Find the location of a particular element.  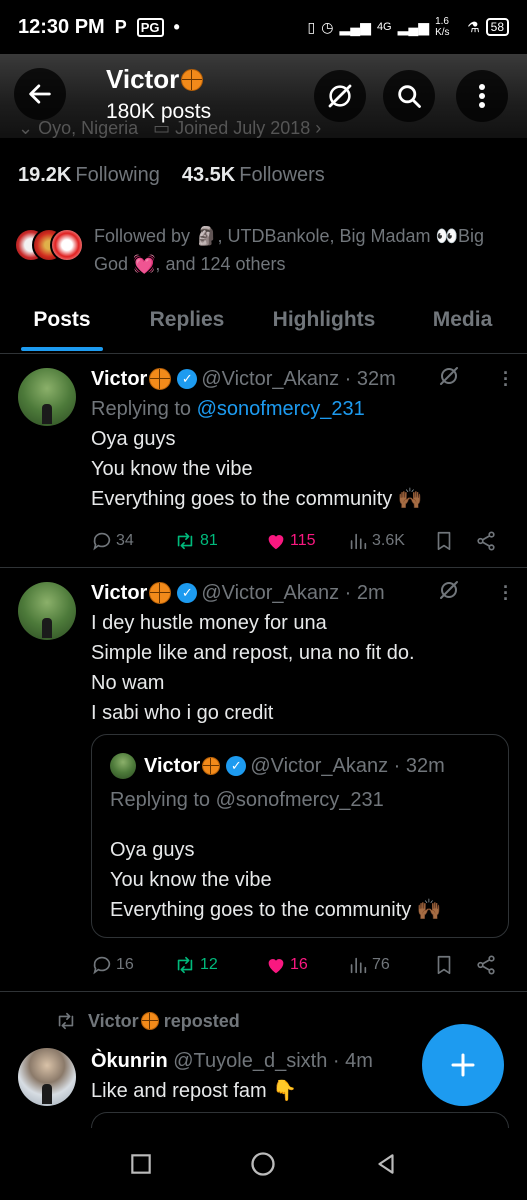

signal-icon: ▂▄▆ is located at coordinates (355, 26).